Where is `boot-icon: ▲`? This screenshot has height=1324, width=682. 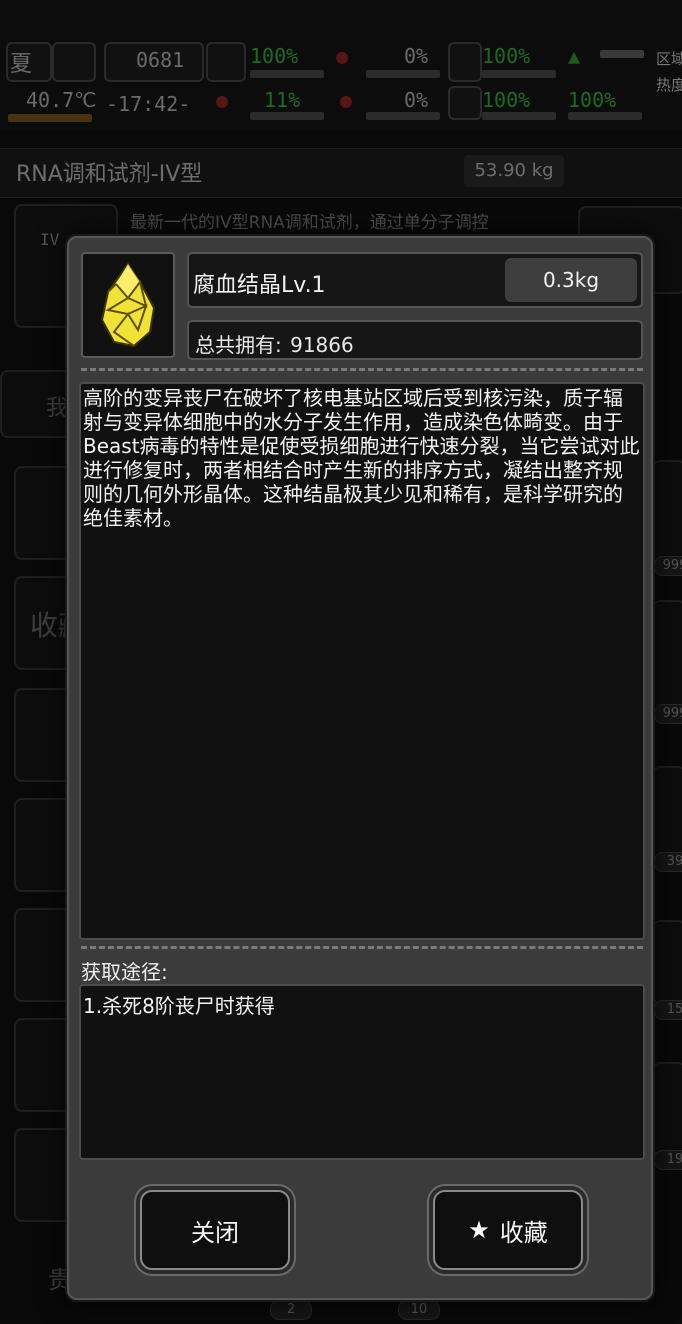 boot-icon: ▲ is located at coordinates (574, 56).